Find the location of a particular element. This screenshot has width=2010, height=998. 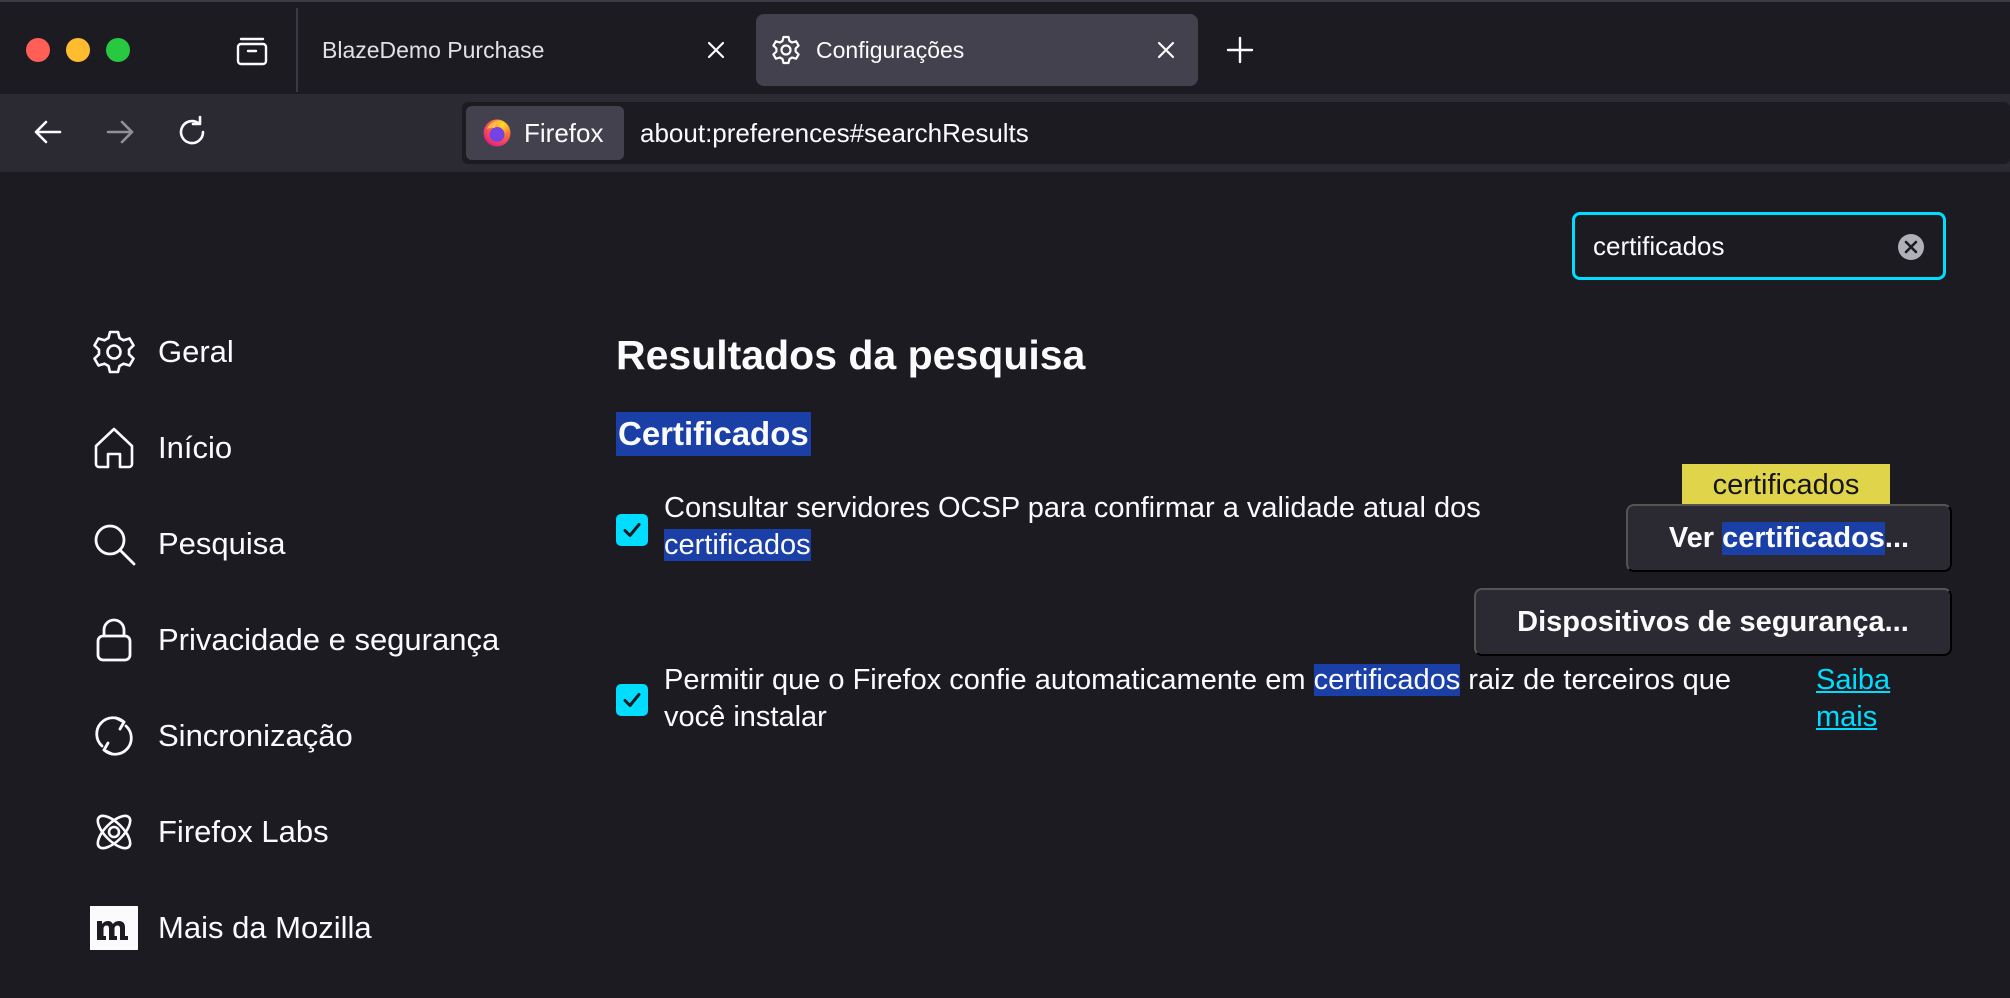

sync-icon is located at coordinates (114, 736).